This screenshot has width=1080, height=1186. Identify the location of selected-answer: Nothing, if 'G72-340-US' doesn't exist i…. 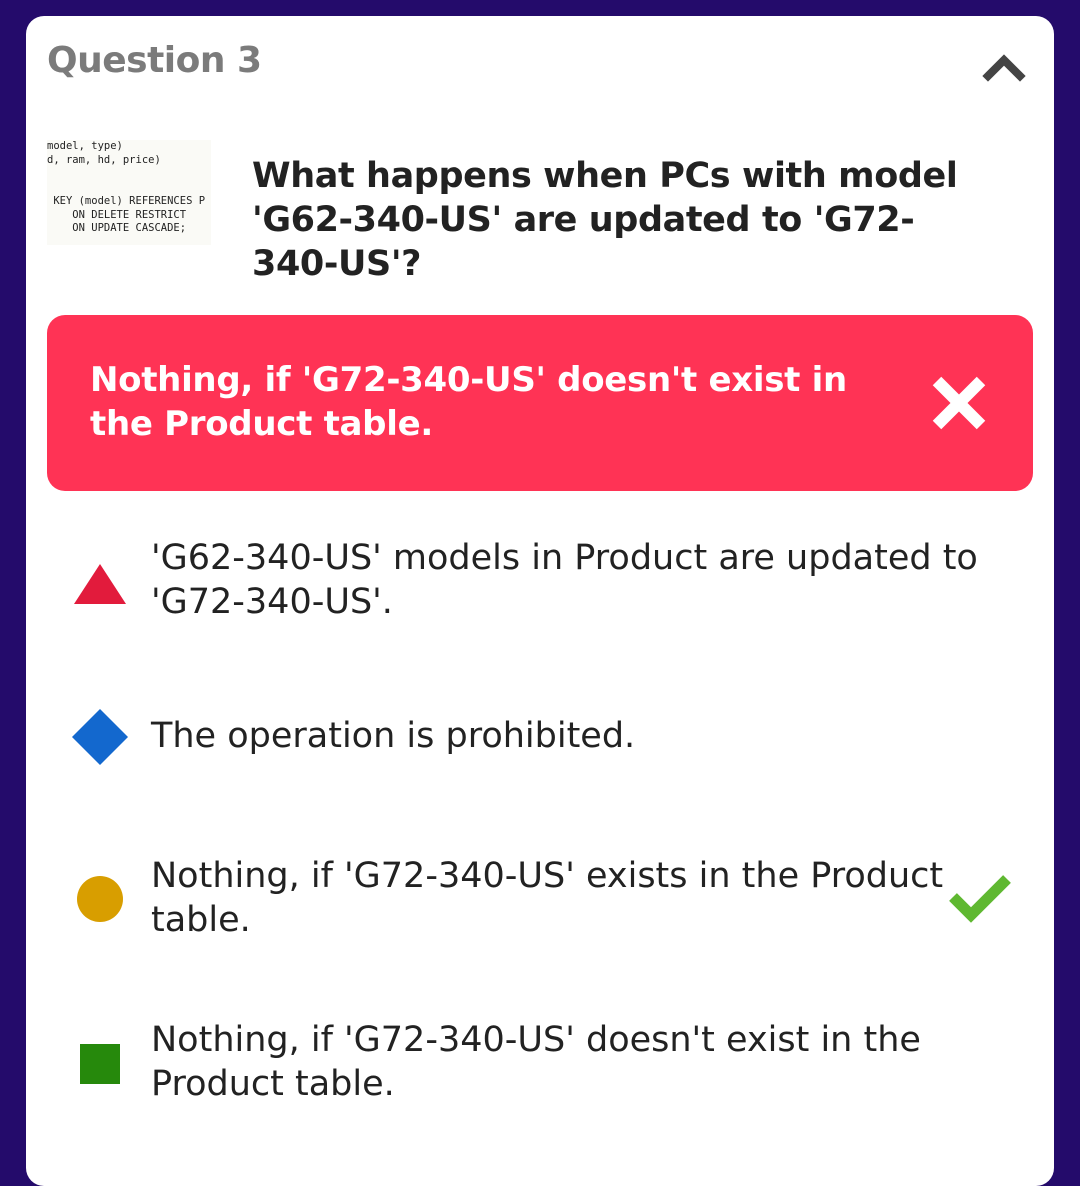
(540, 403).